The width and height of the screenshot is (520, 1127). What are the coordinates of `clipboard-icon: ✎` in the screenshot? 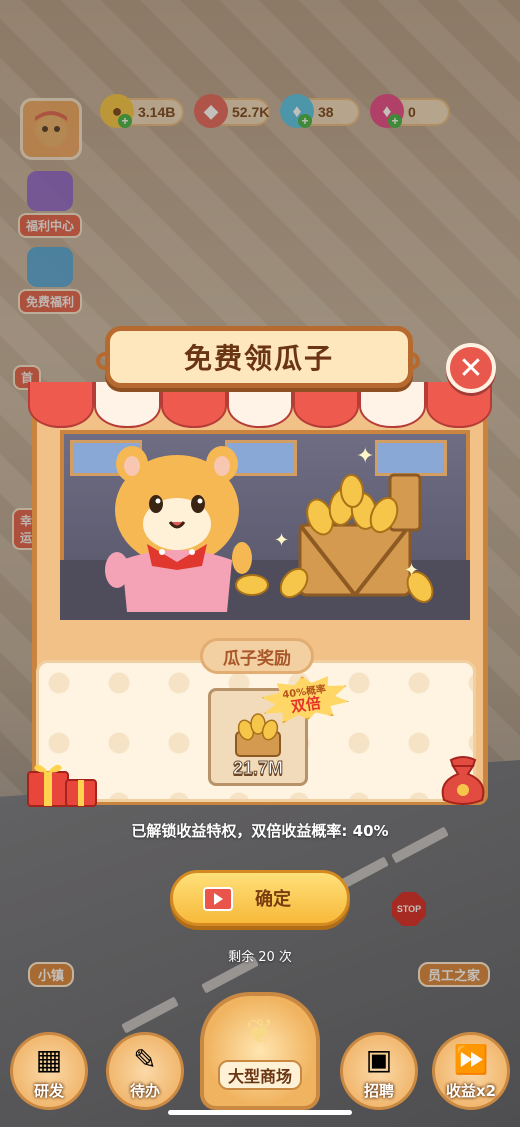 It's located at (145, 1059).